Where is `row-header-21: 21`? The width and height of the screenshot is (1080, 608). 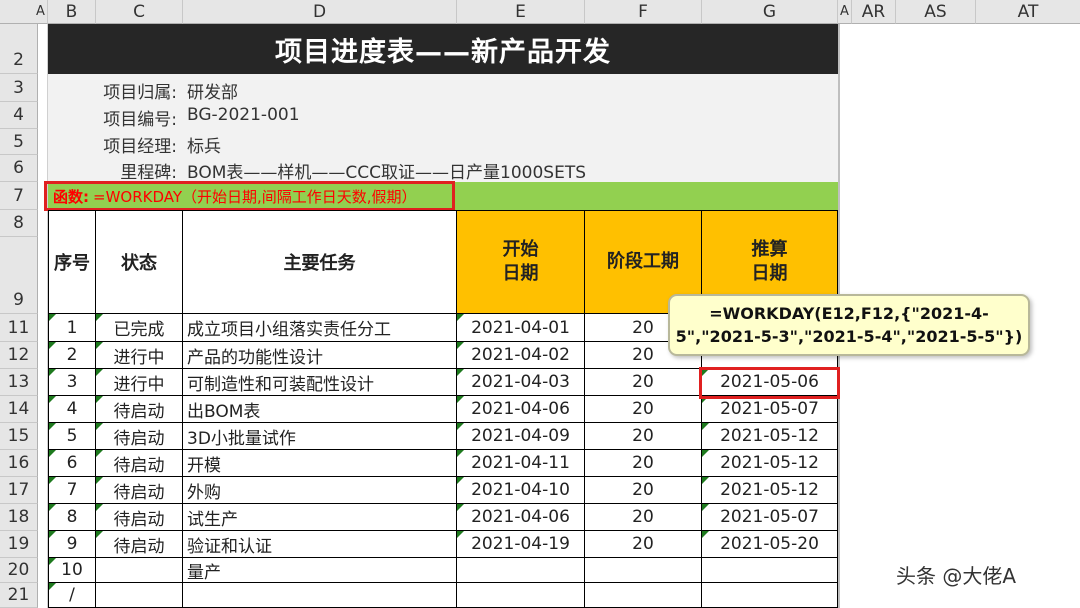
row-header-21: 21 is located at coordinates (19, 595).